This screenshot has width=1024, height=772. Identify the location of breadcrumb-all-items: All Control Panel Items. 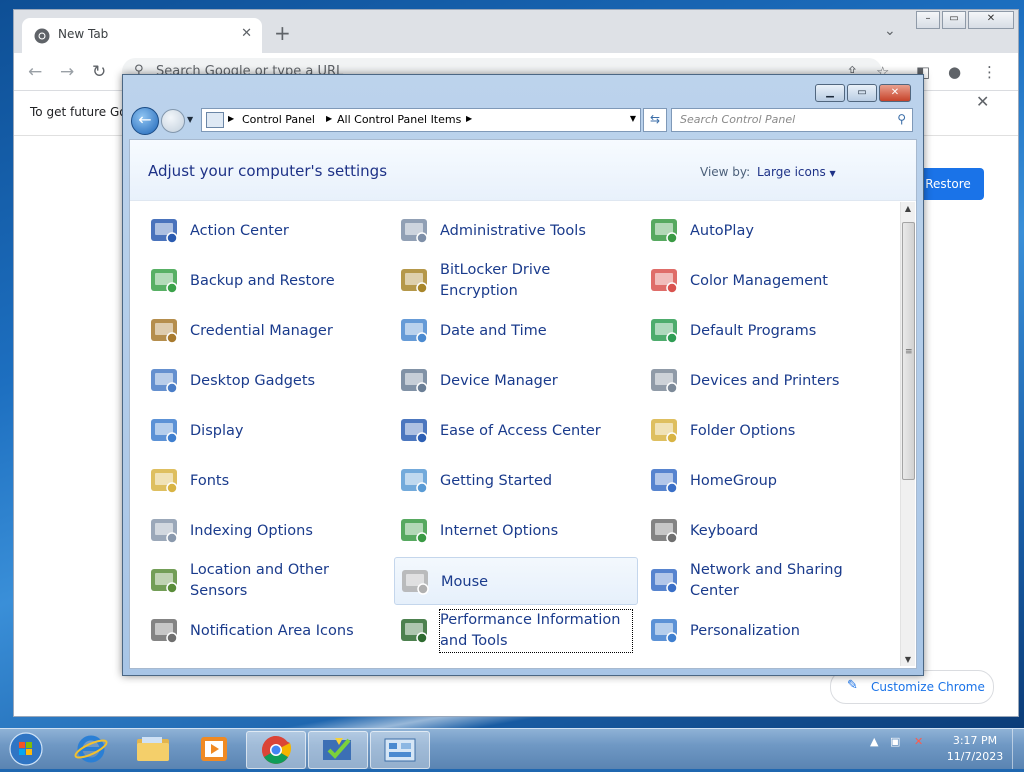
(399, 119).